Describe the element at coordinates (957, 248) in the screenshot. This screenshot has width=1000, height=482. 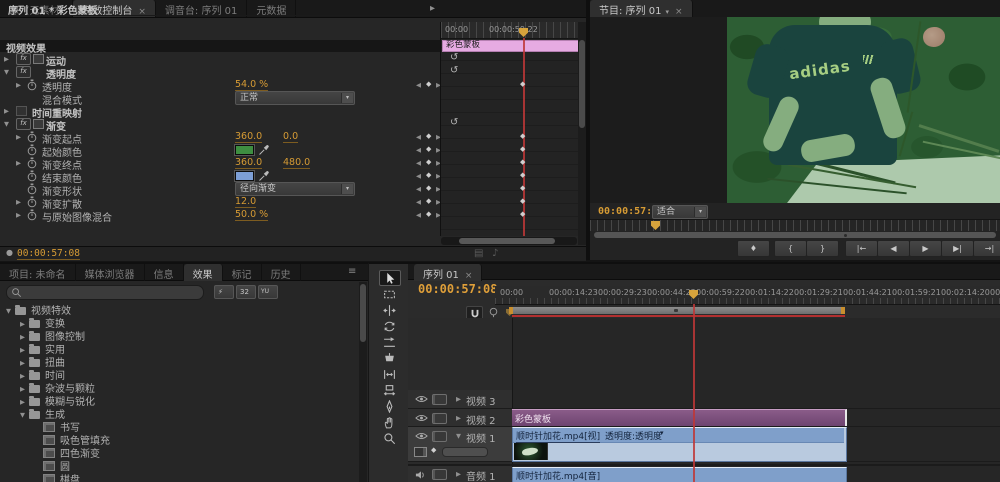
I see `step-forward-button: ▶|` at that location.